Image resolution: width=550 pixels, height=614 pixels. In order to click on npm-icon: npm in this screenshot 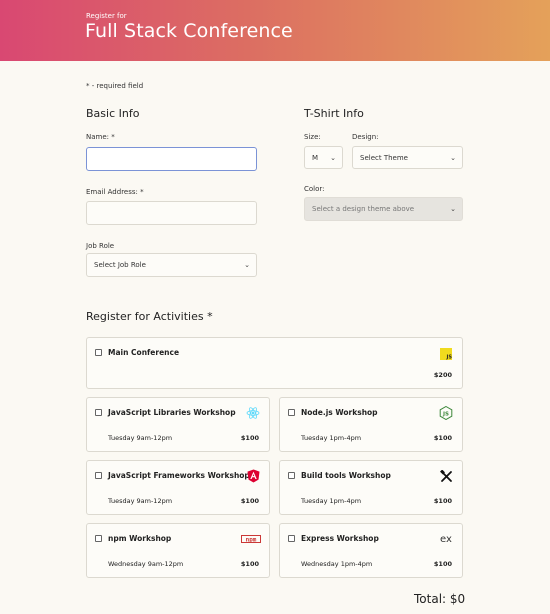, I will do `click(251, 539)`.